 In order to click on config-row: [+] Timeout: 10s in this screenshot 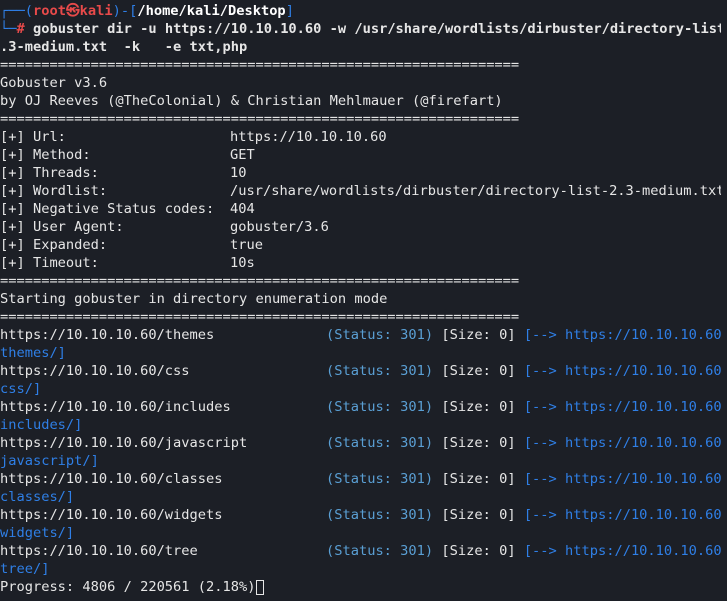, I will do `click(363, 263)`.